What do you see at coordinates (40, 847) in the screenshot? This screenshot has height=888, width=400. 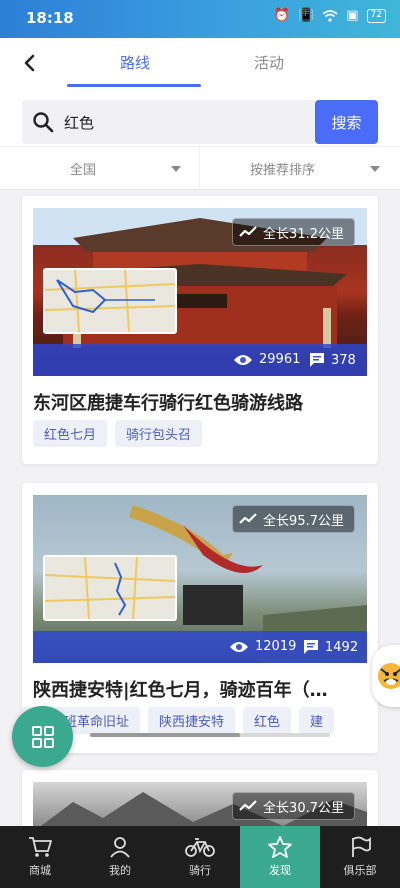 I see `cart-icon` at bounding box center [40, 847].